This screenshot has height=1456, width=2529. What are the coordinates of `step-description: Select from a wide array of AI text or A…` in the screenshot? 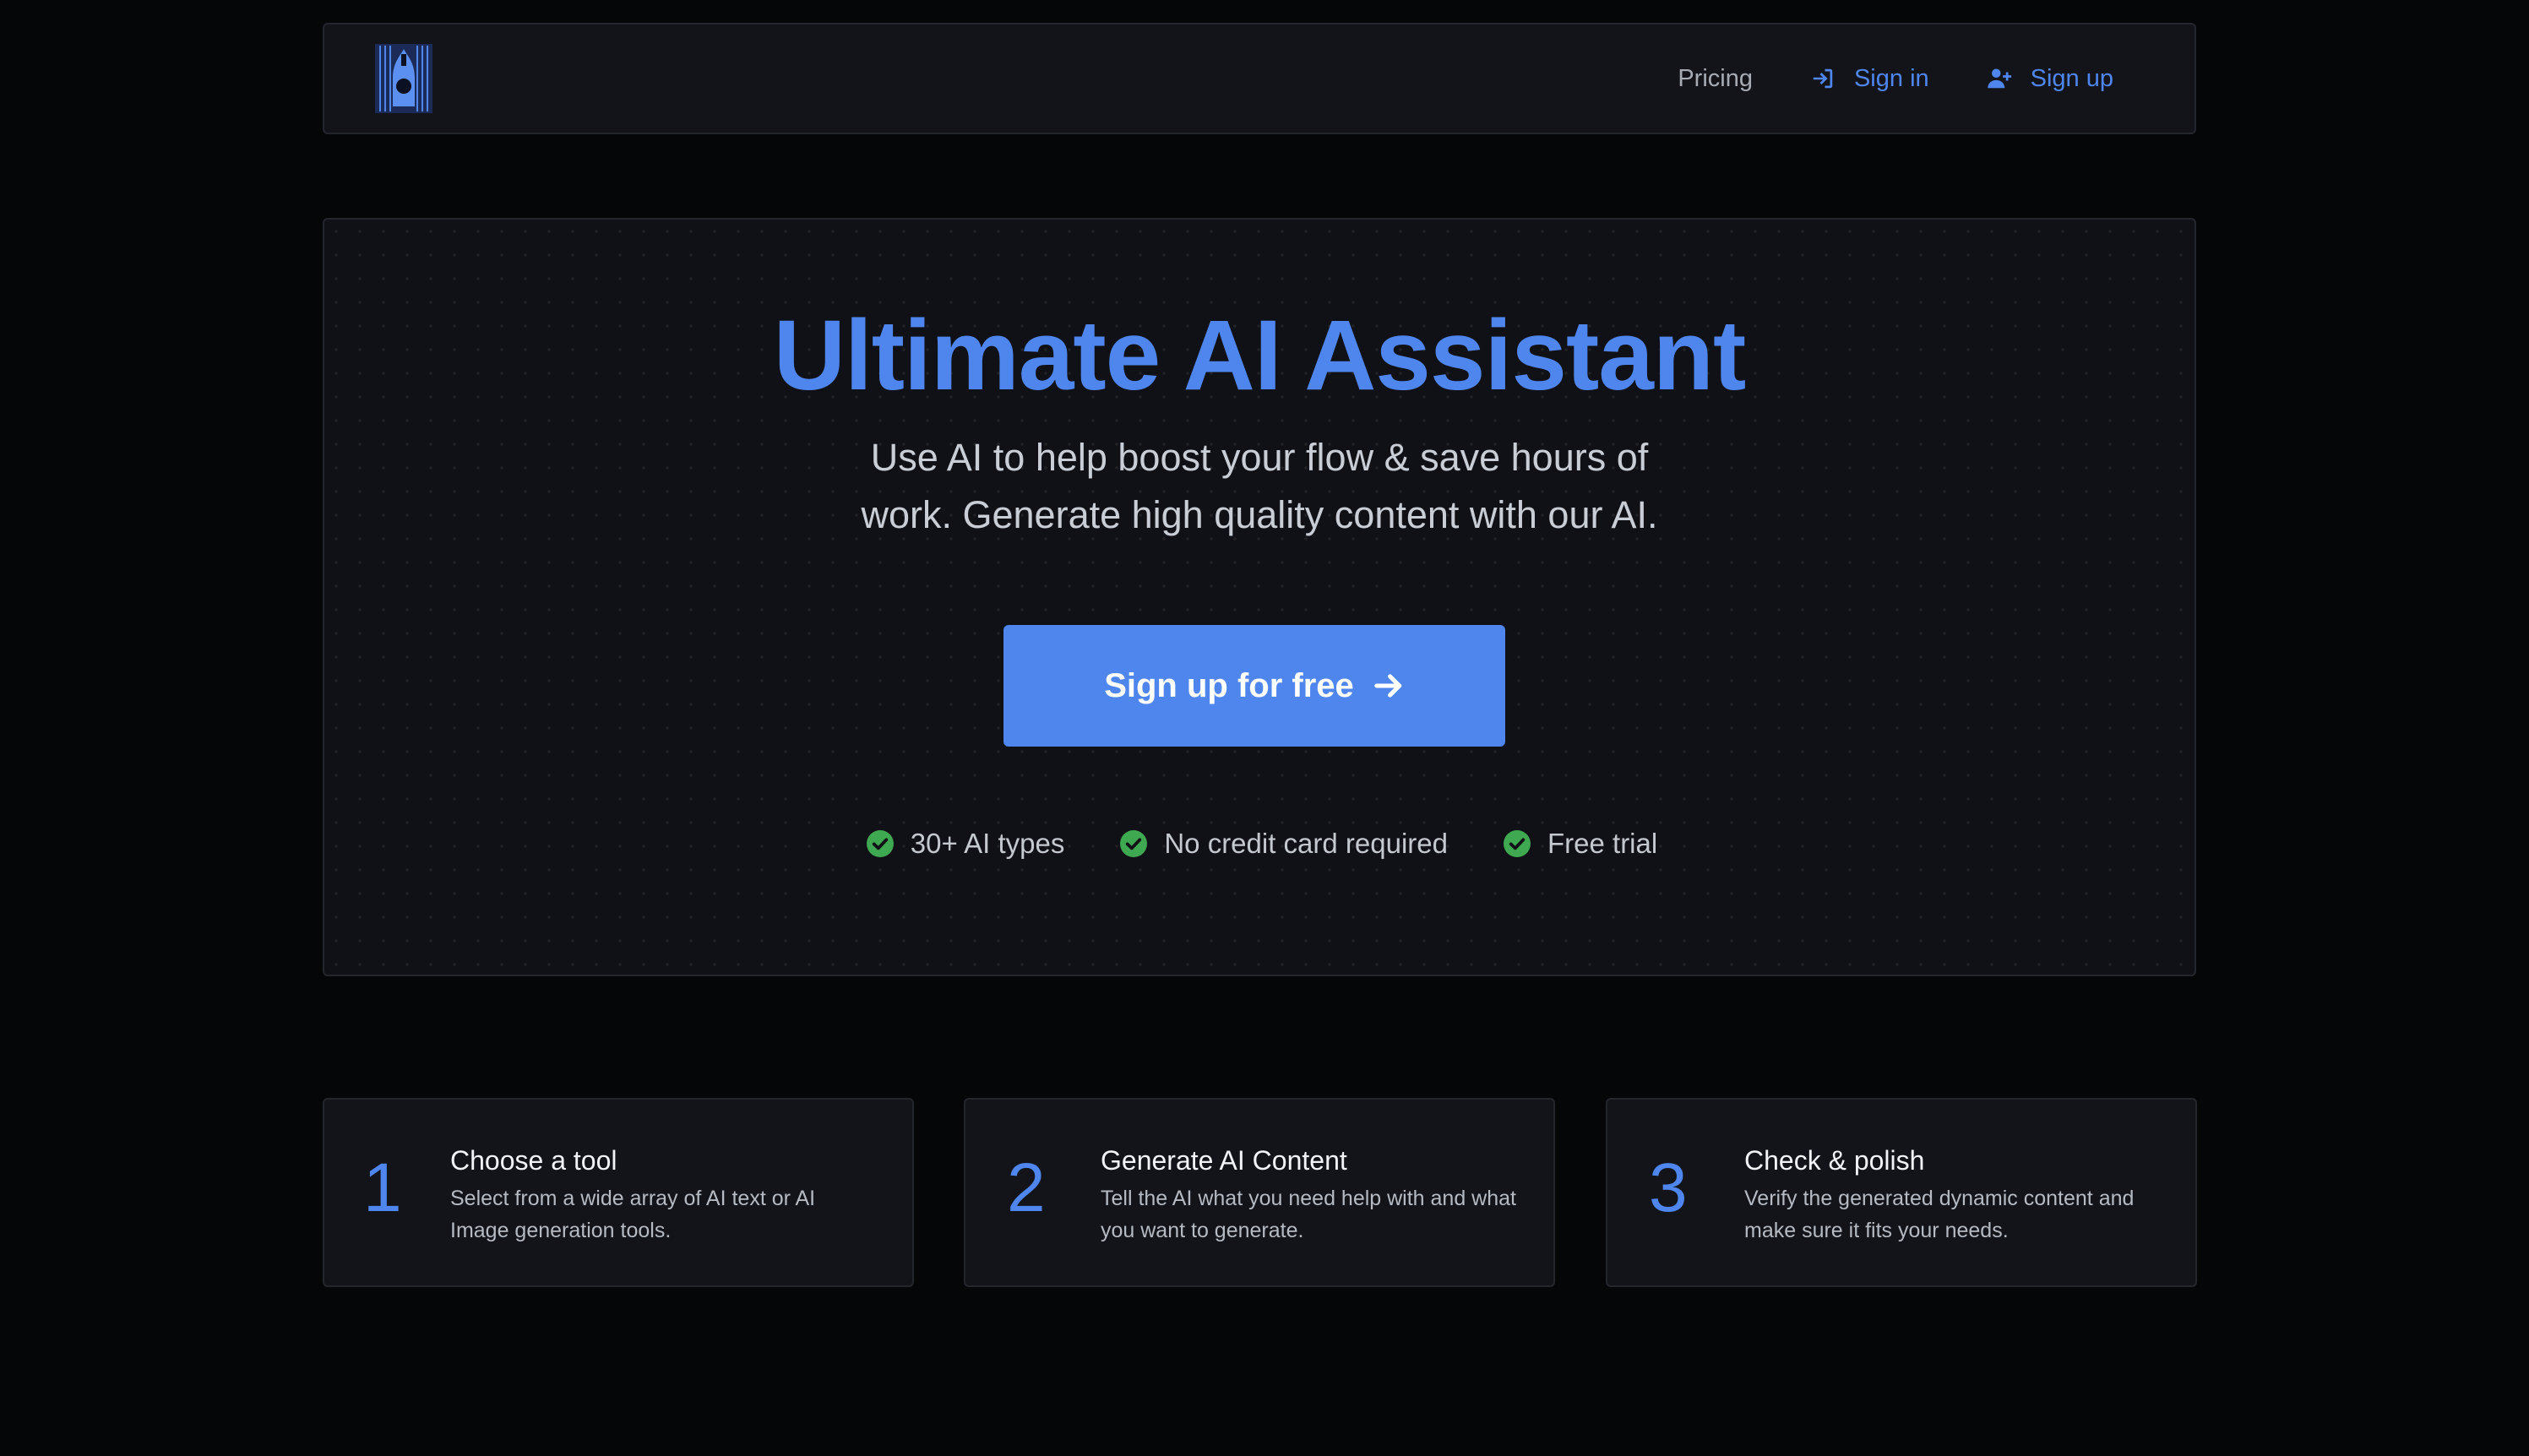 It's located at (633, 1214).